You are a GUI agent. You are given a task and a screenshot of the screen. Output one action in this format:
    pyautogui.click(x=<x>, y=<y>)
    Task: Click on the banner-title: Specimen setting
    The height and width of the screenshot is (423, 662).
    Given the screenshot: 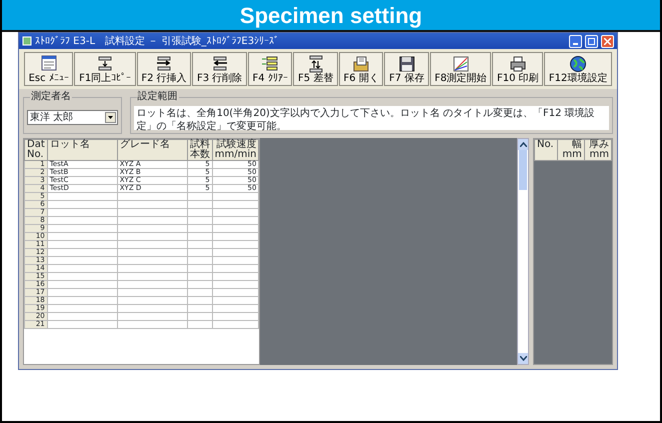 What is the action you would take?
    pyautogui.click(x=331, y=16)
    